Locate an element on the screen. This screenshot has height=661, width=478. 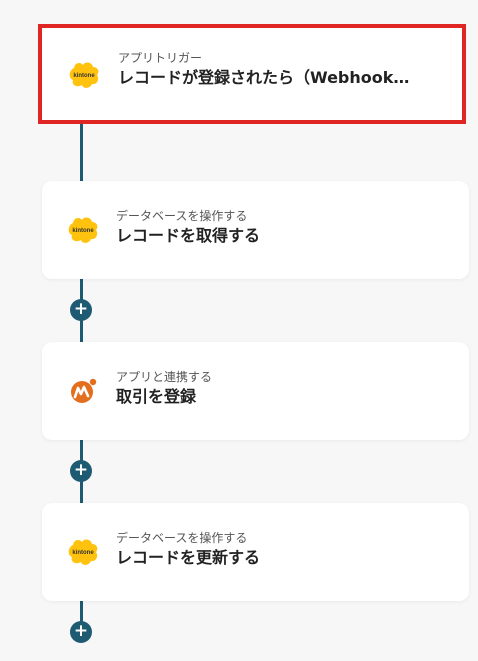
step-card-register-transaction: アプリと連携する 取引を登録 is located at coordinates (255, 391).